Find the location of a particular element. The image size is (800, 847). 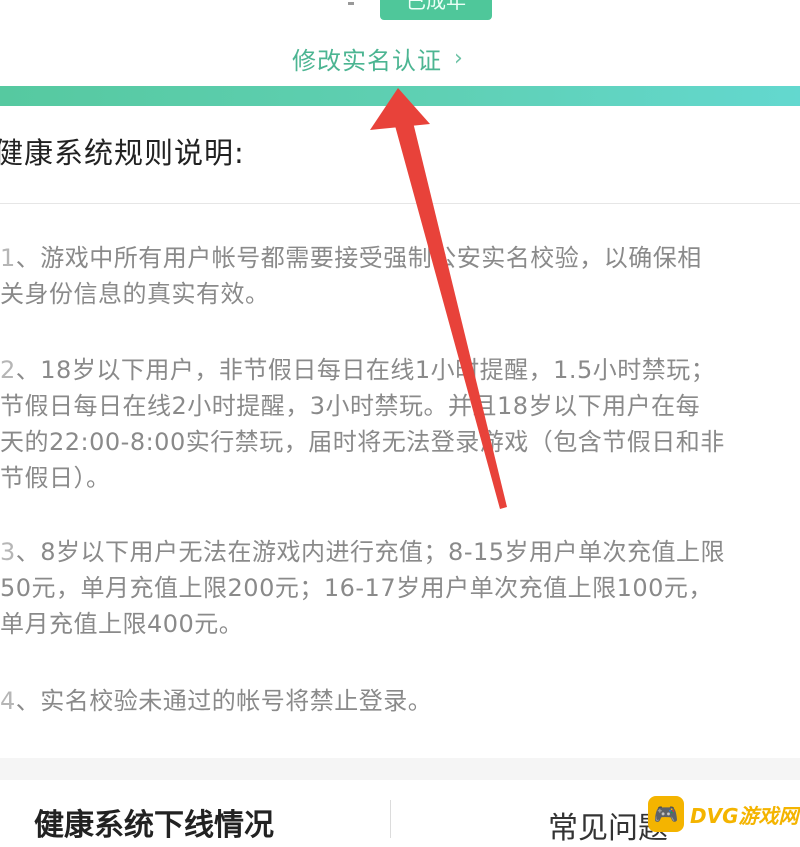

rule-line: 天的22:00-8:00实行禁玩，届时将无法登录游戏（包含节假日和非 is located at coordinates (362, 442).